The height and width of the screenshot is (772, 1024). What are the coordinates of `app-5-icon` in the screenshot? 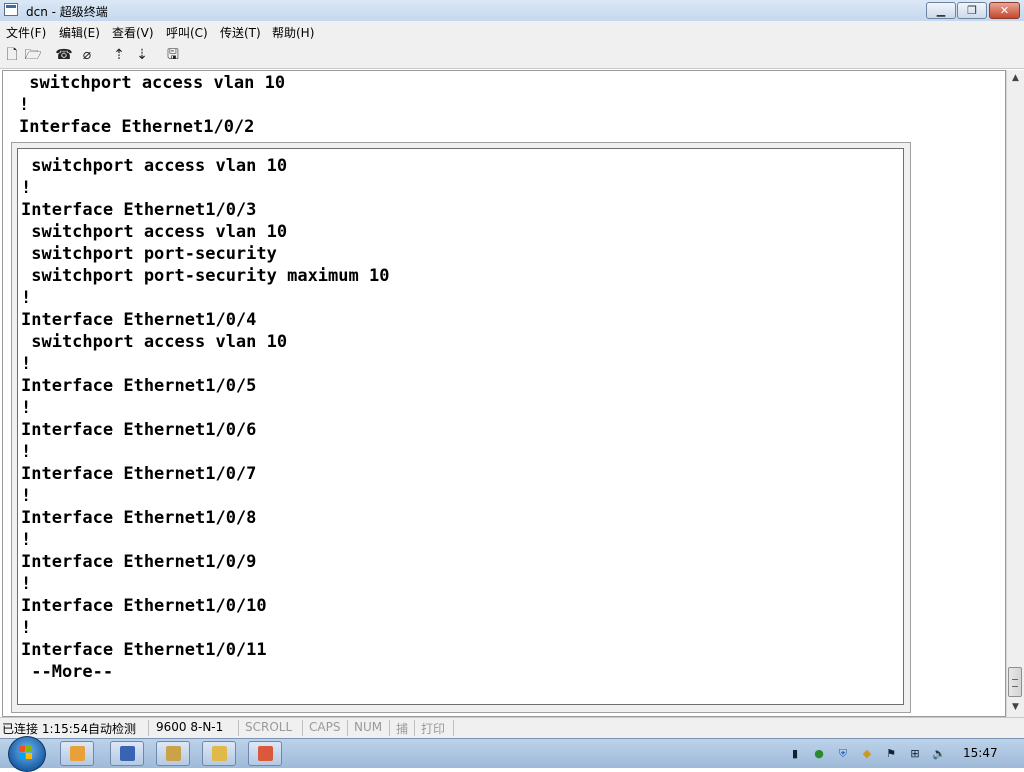 It's located at (265, 753).